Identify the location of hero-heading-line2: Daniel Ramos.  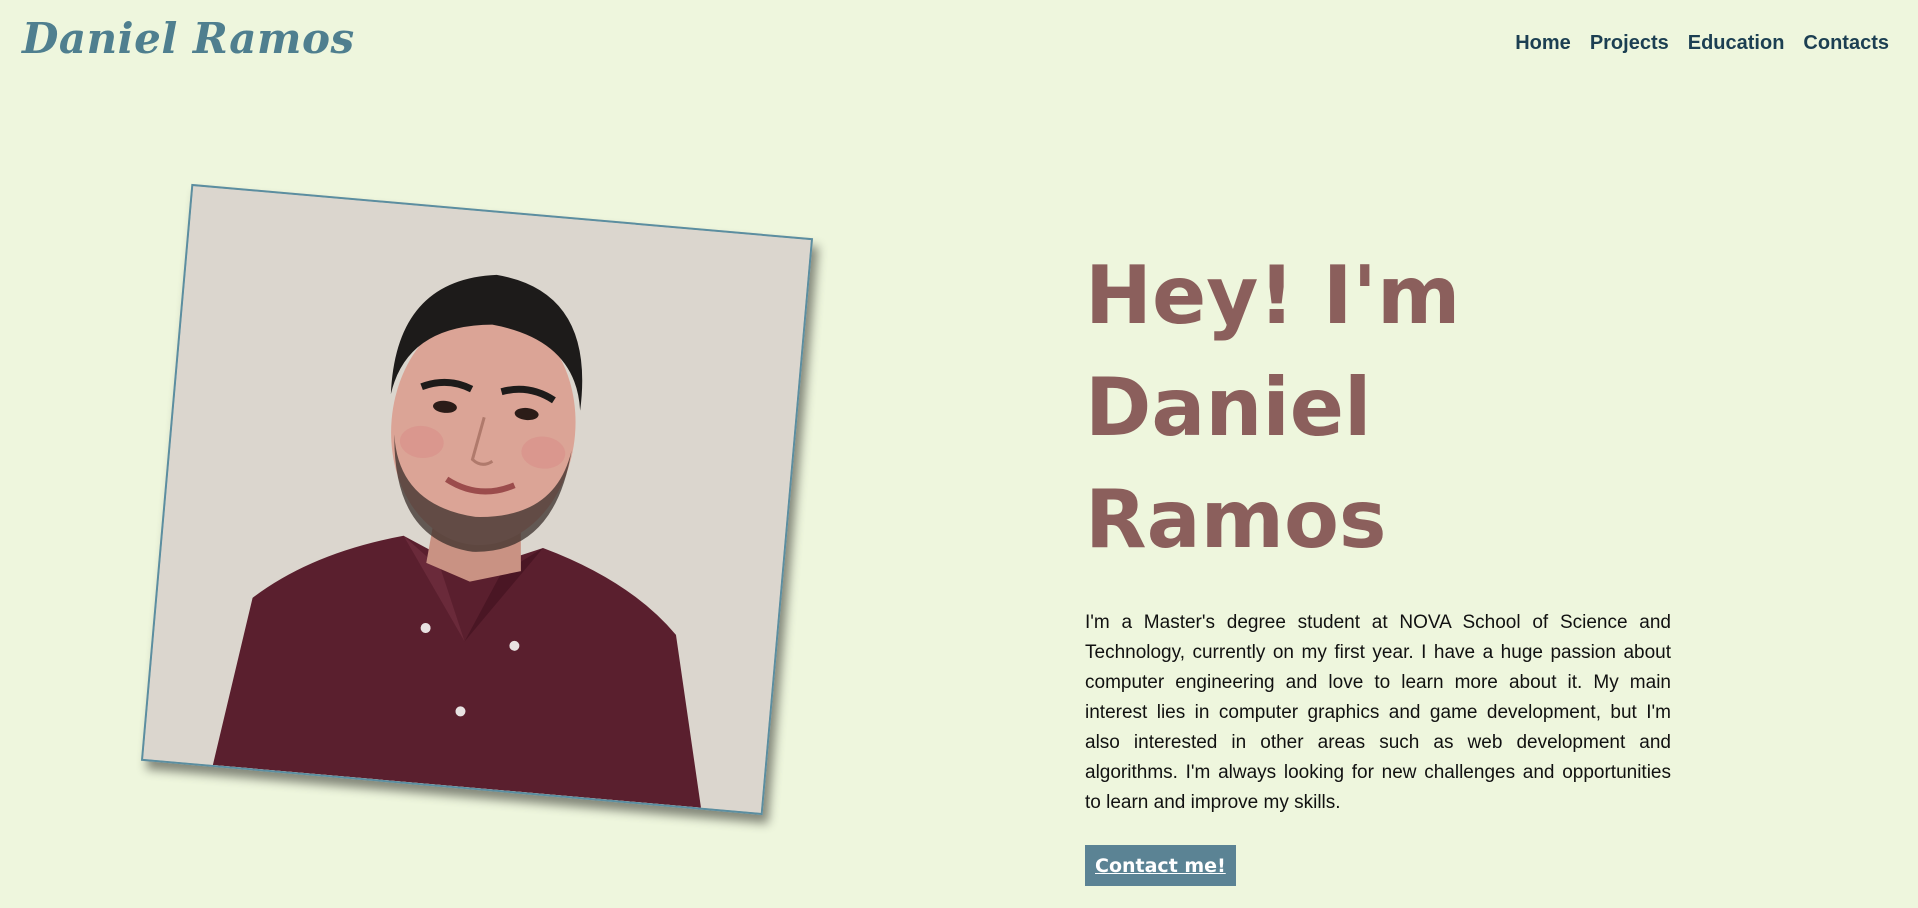
(1236, 463).